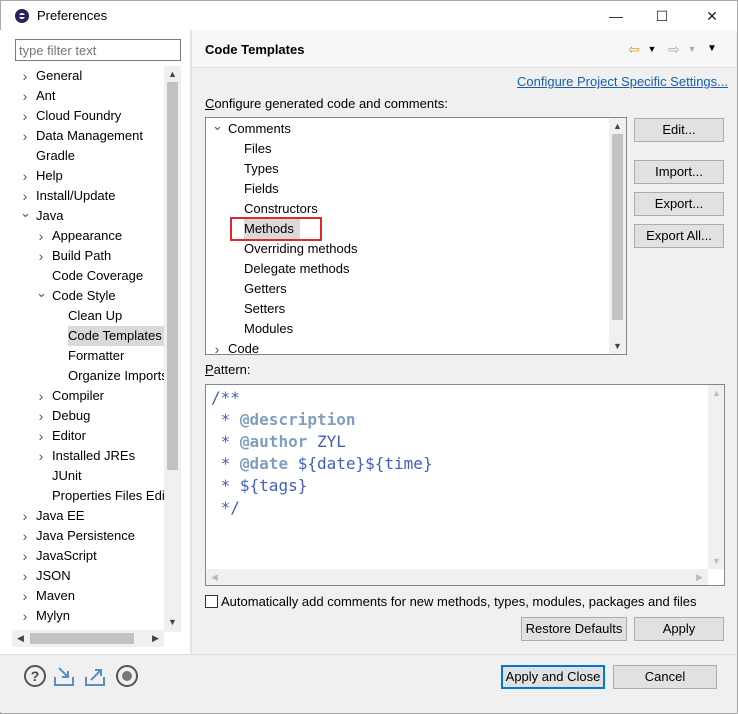 This screenshot has width=738, height=714. Describe the element at coordinates (108, 496) in the screenshot. I see `tree-item: Properties Files Editor` at that location.